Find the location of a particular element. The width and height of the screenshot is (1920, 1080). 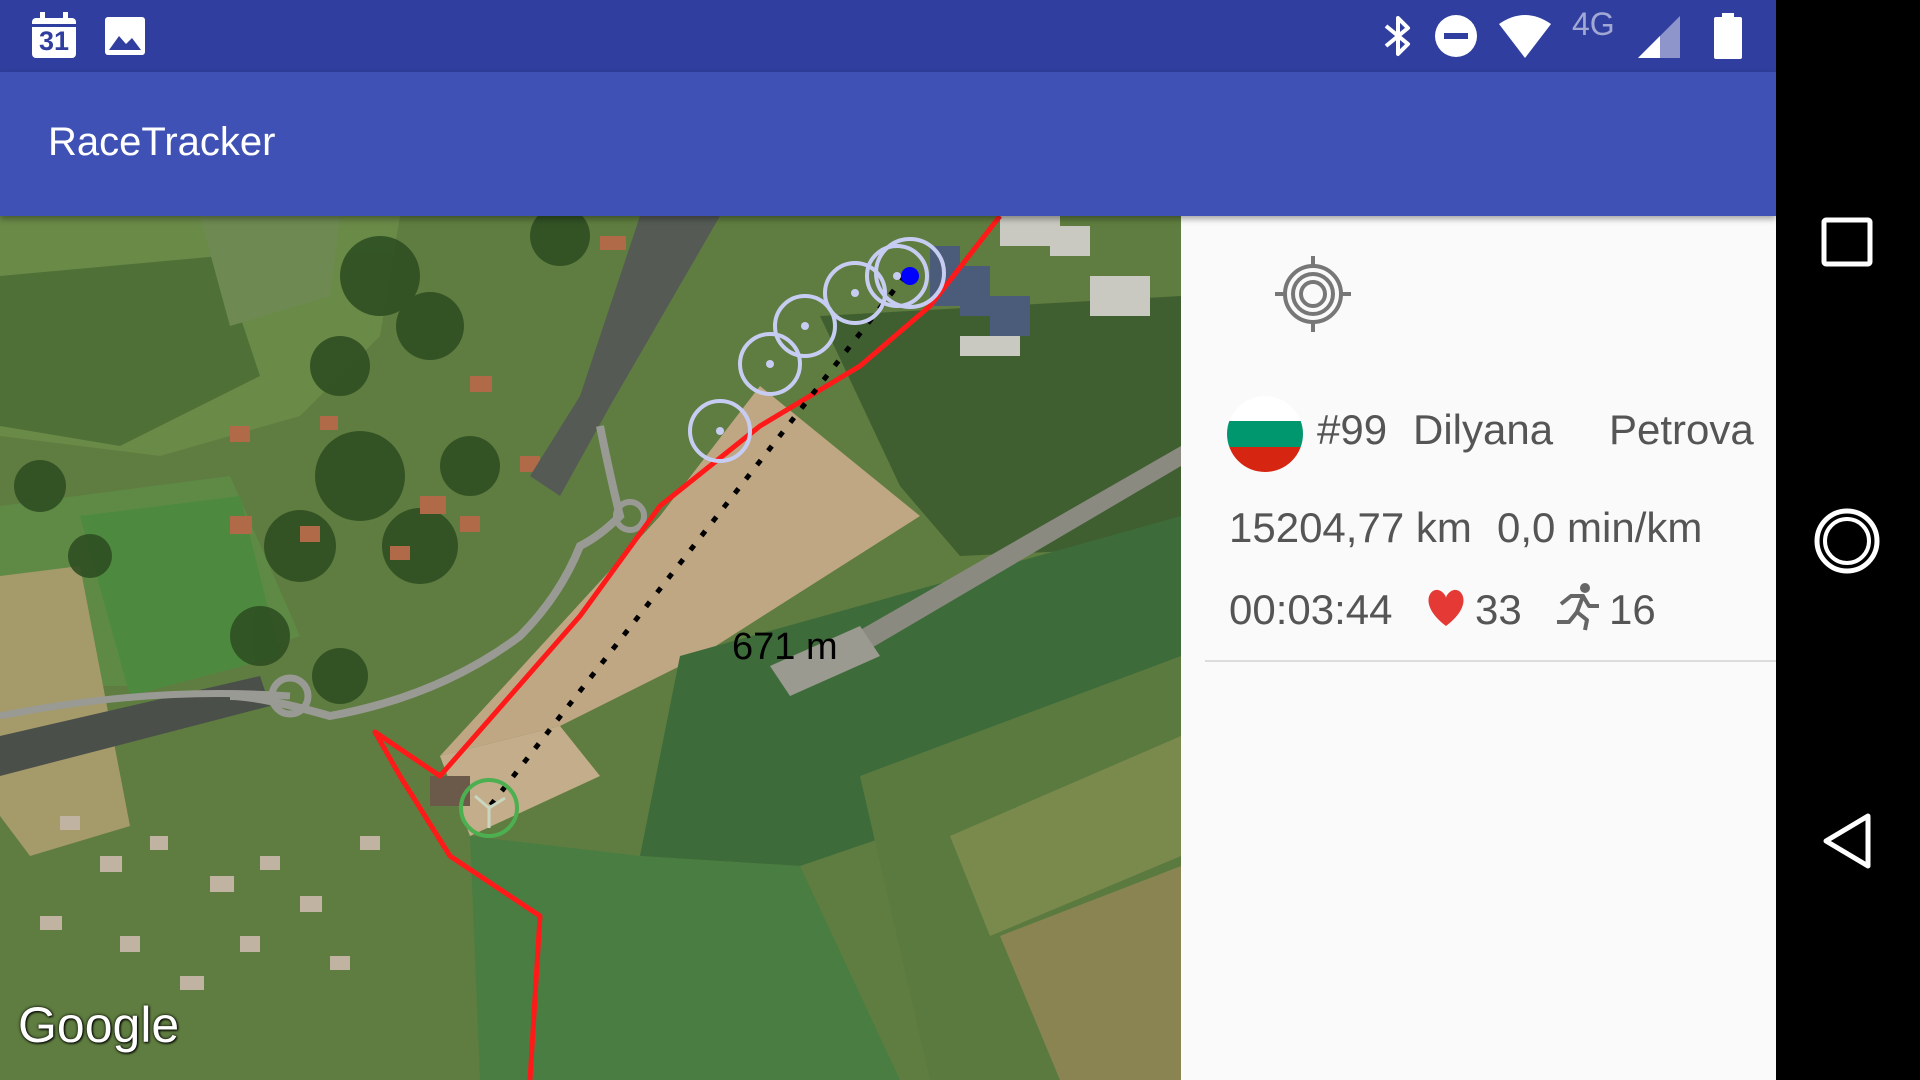

divider is located at coordinates (1490, 661).